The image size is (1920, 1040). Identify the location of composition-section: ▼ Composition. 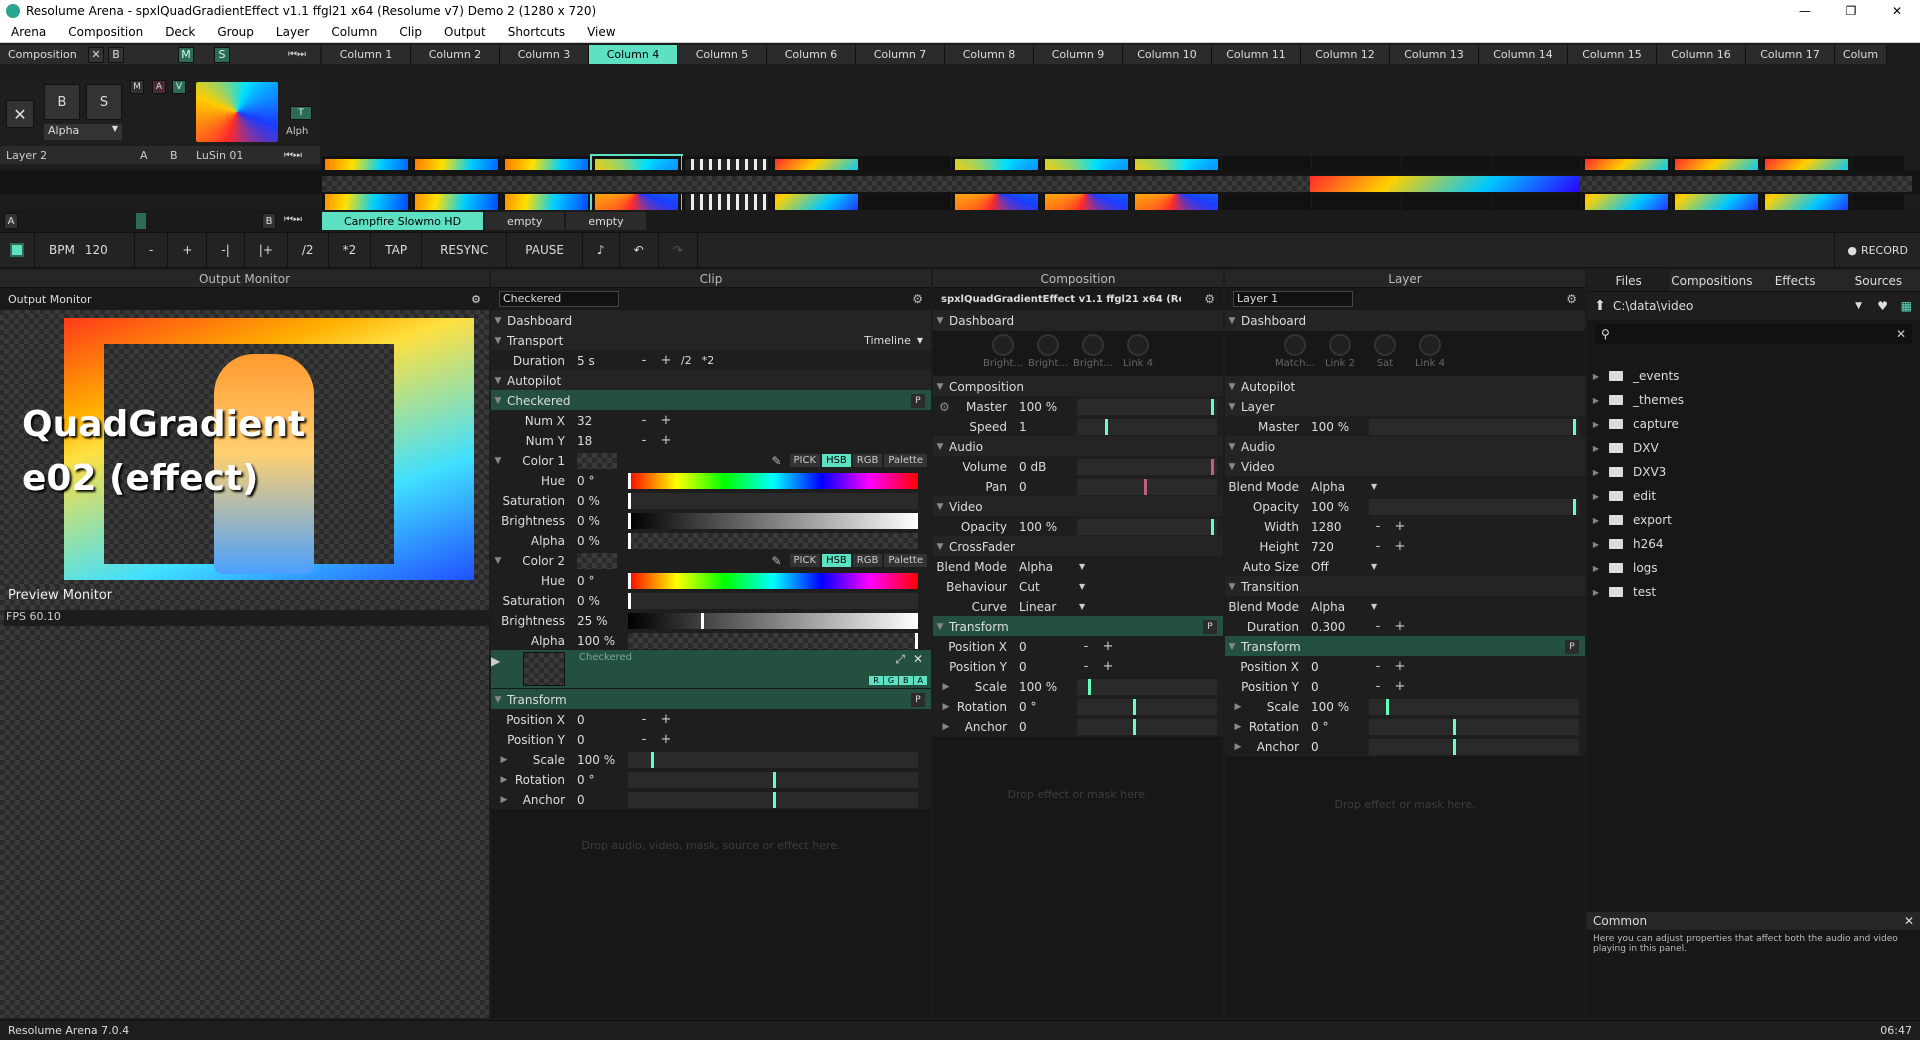
(1078, 387).